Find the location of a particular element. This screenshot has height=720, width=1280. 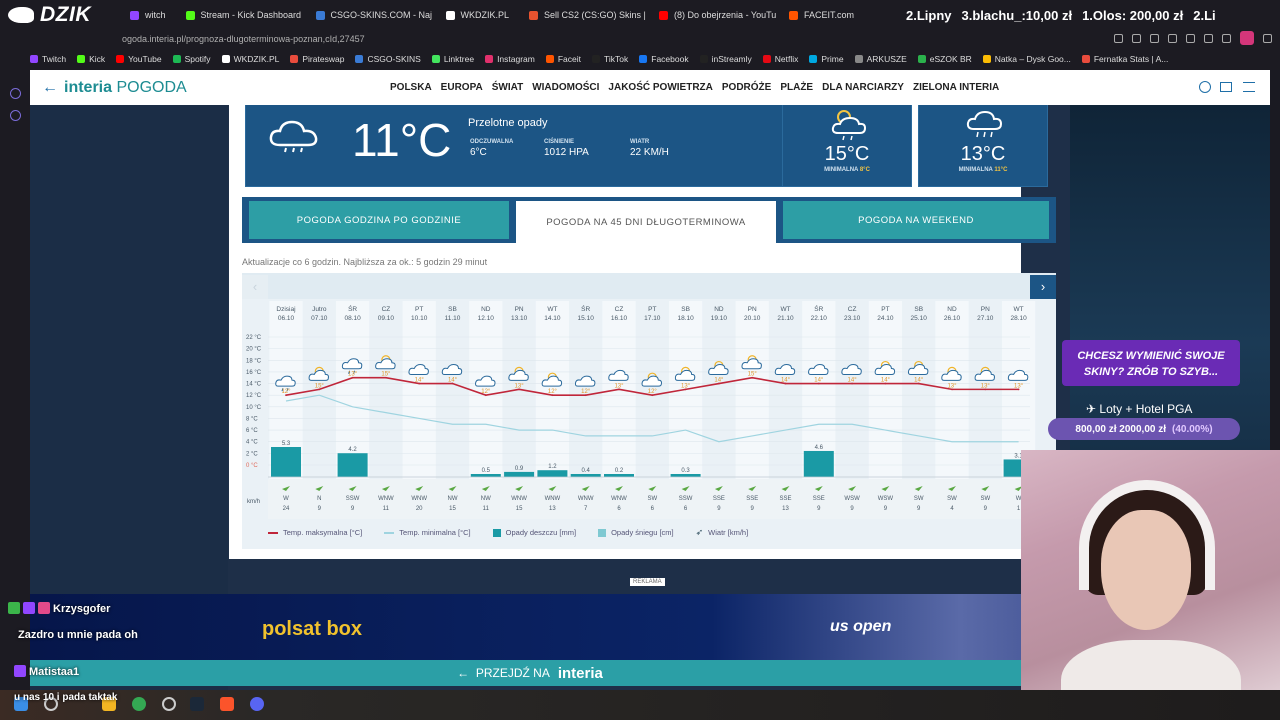

back-arrow-icon: ← is located at coordinates (52, 88).